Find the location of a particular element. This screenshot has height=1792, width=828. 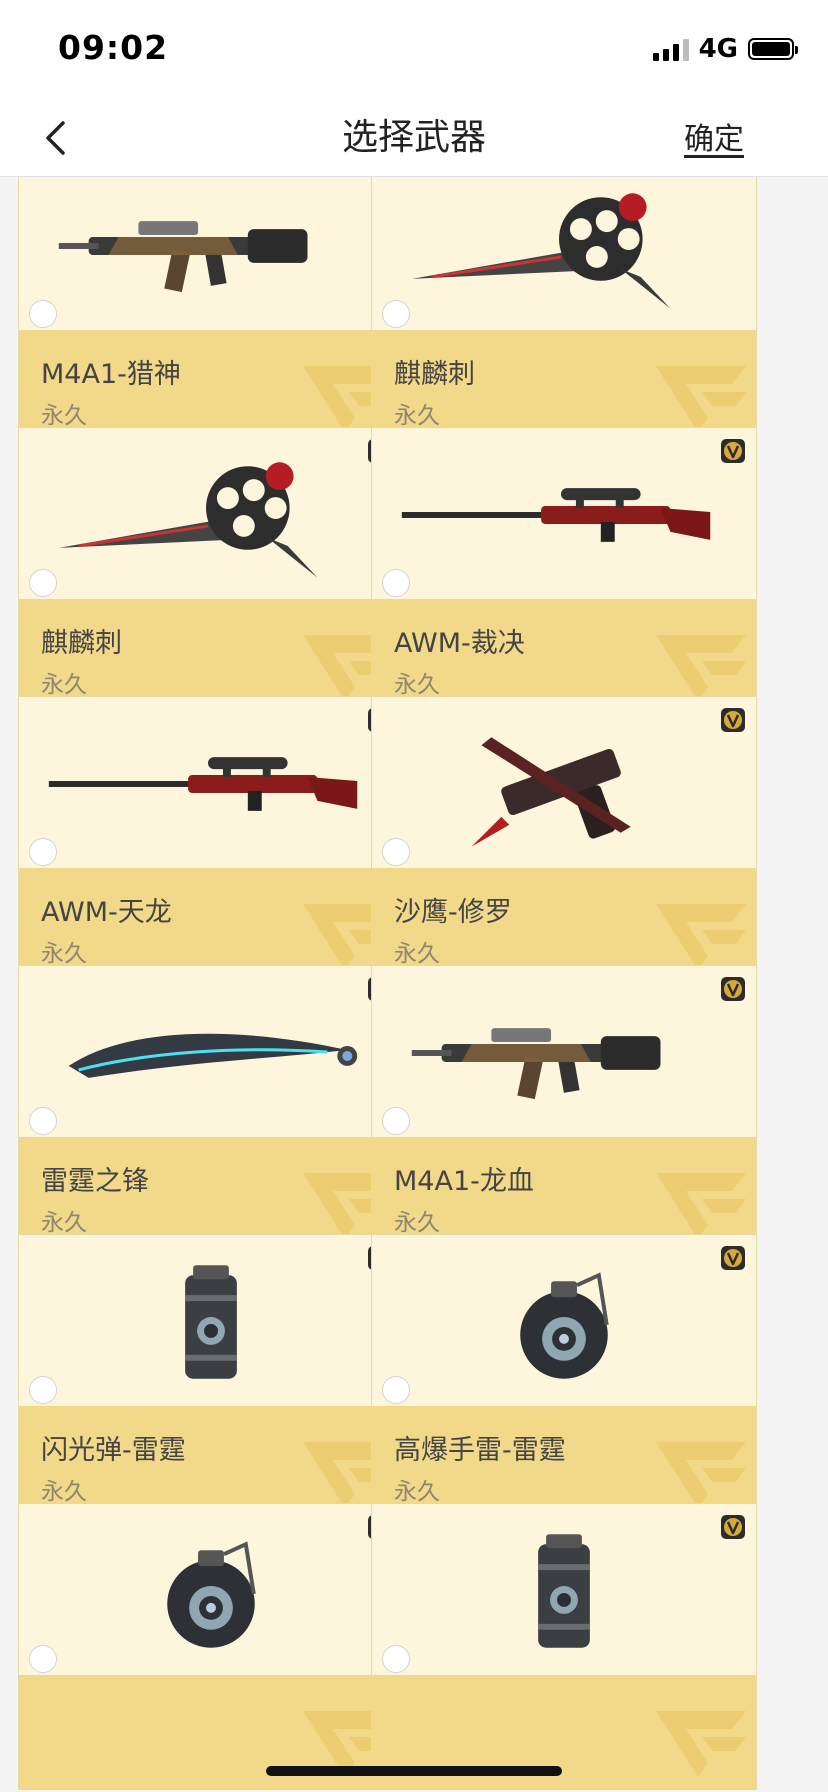

confirm-button: 确定 is located at coordinates (714, 136).